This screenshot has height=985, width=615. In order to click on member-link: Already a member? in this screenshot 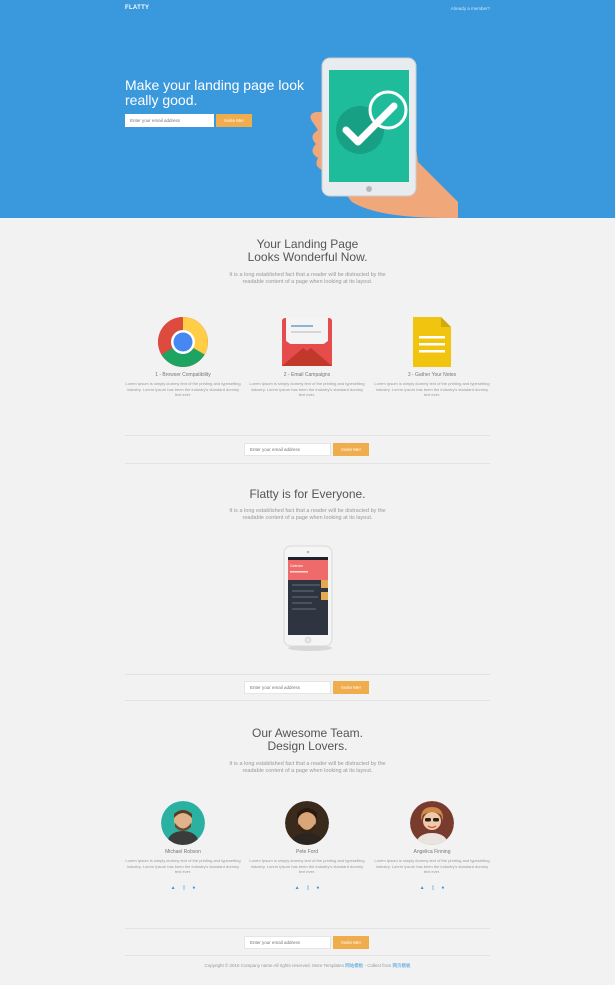, I will do `click(470, 8)`.